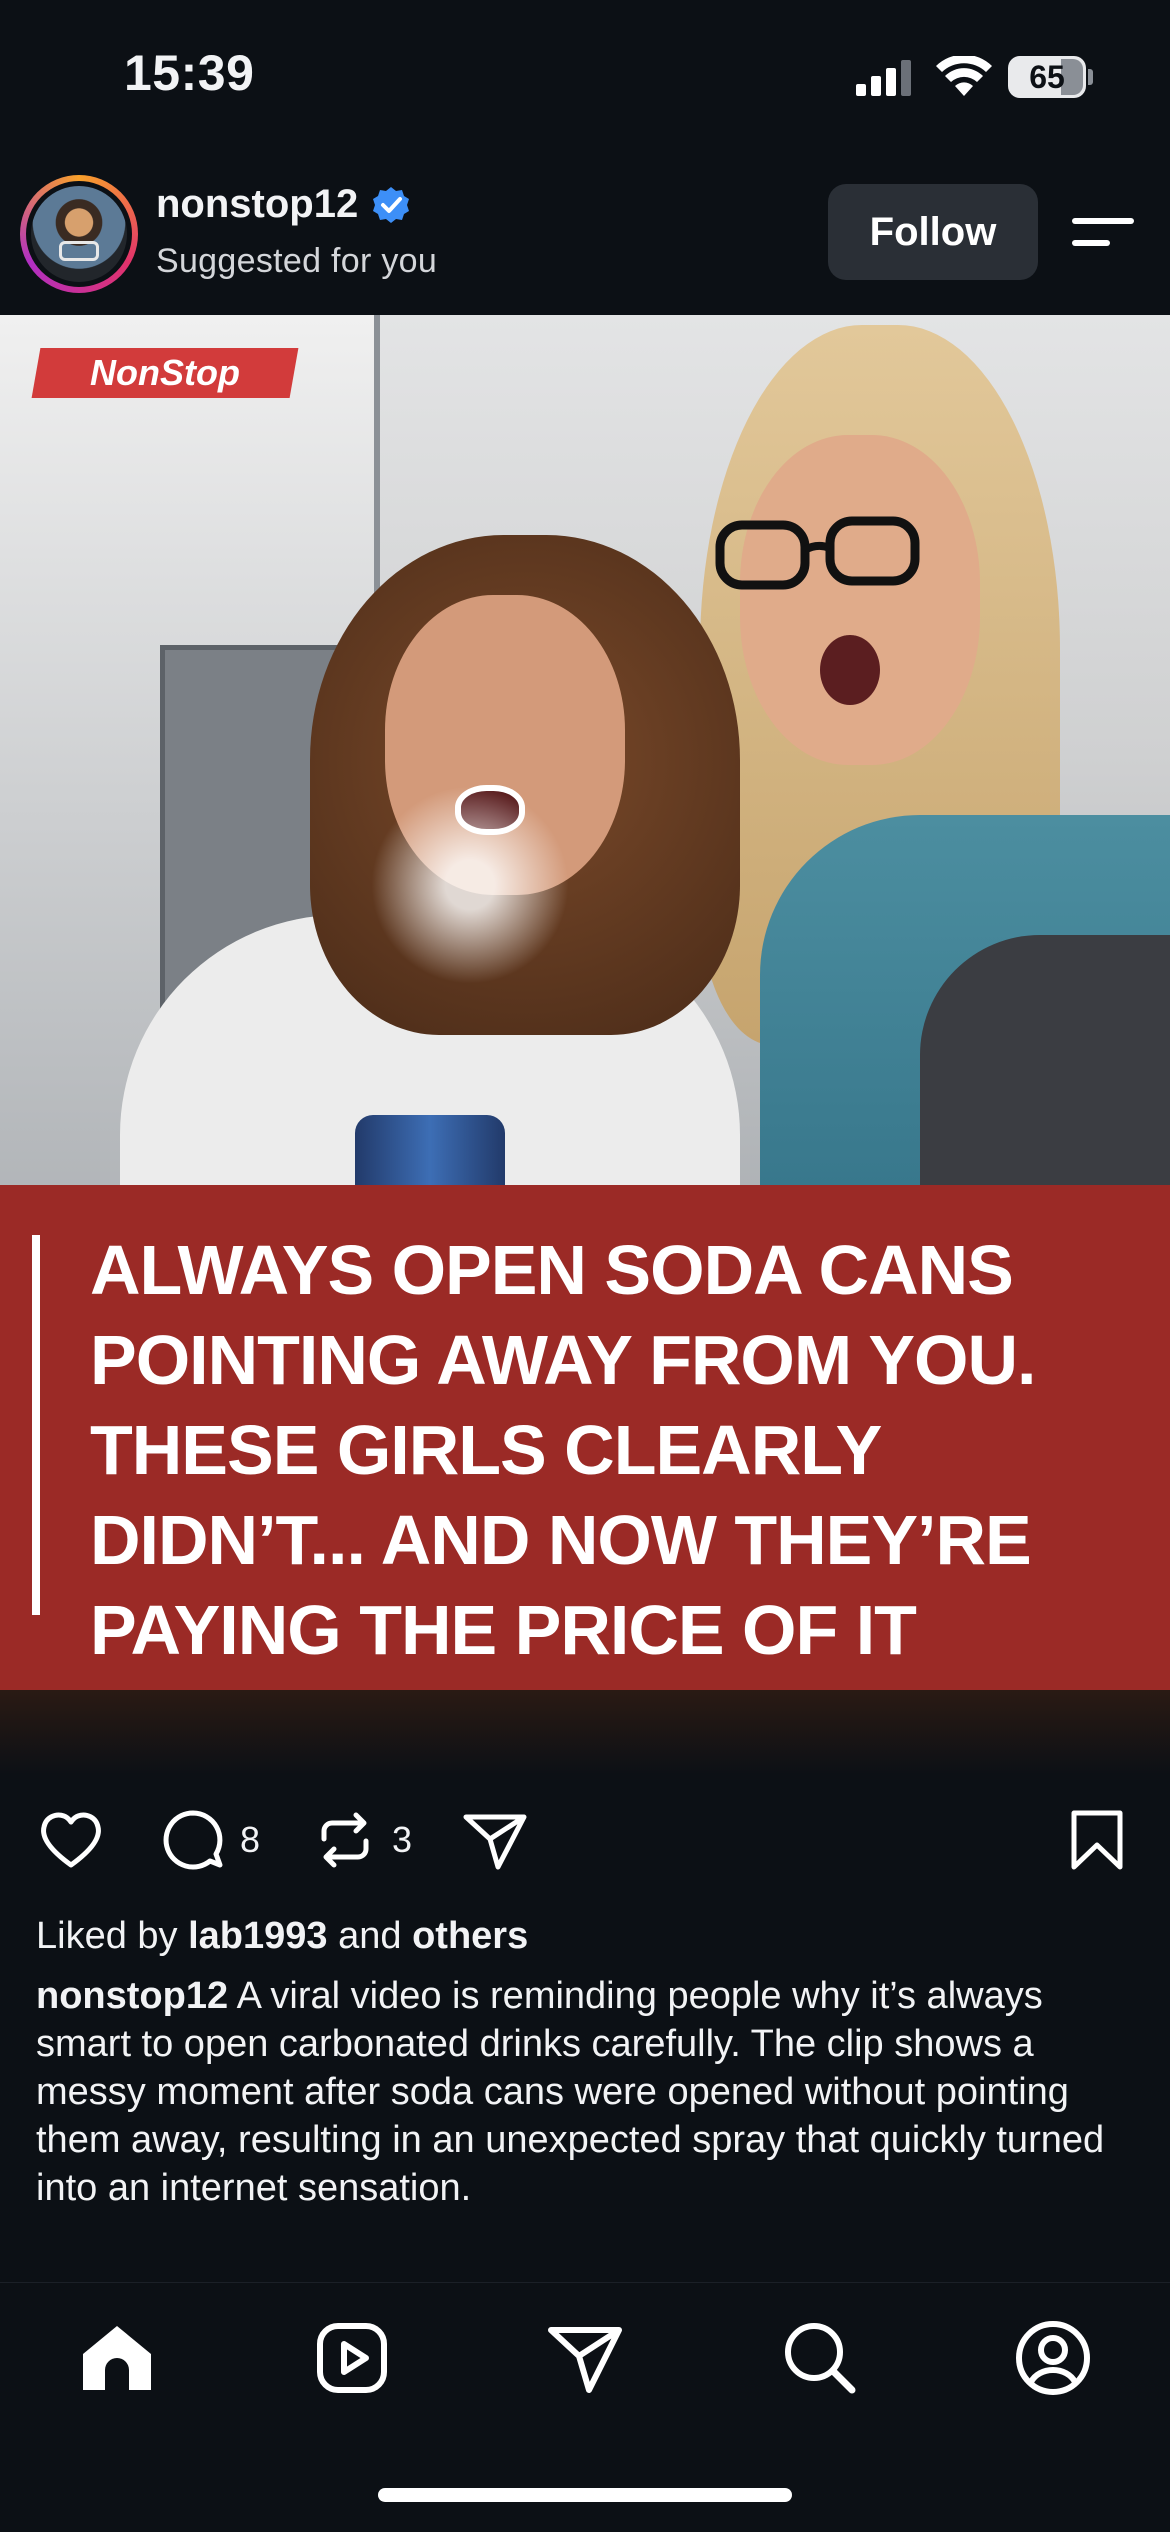 This screenshot has width=1170, height=2532. I want to click on repost-count: 3, so click(402, 1839).